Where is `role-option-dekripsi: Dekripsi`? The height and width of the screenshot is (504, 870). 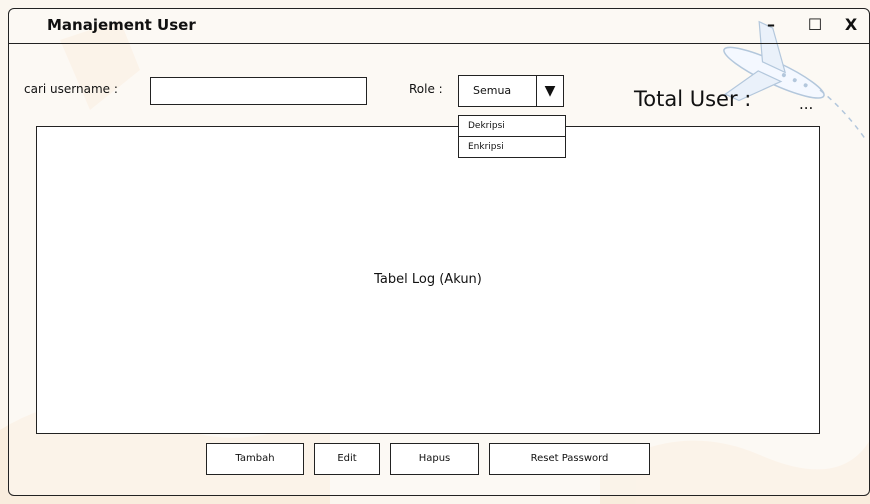
role-option-dekripsi: Dekripsi is located at coordinates (512, 126).